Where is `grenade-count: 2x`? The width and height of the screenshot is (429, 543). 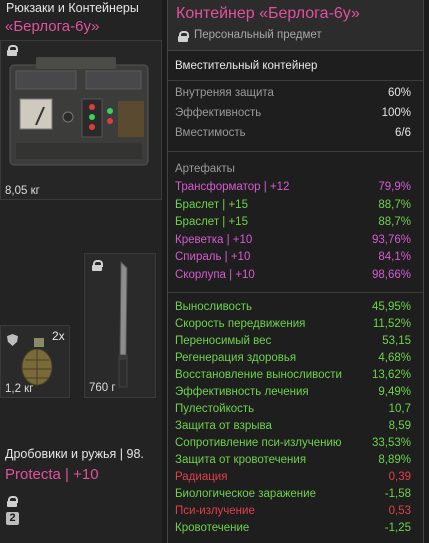
grenade-count: 2x is located at coordinates (58, 336).